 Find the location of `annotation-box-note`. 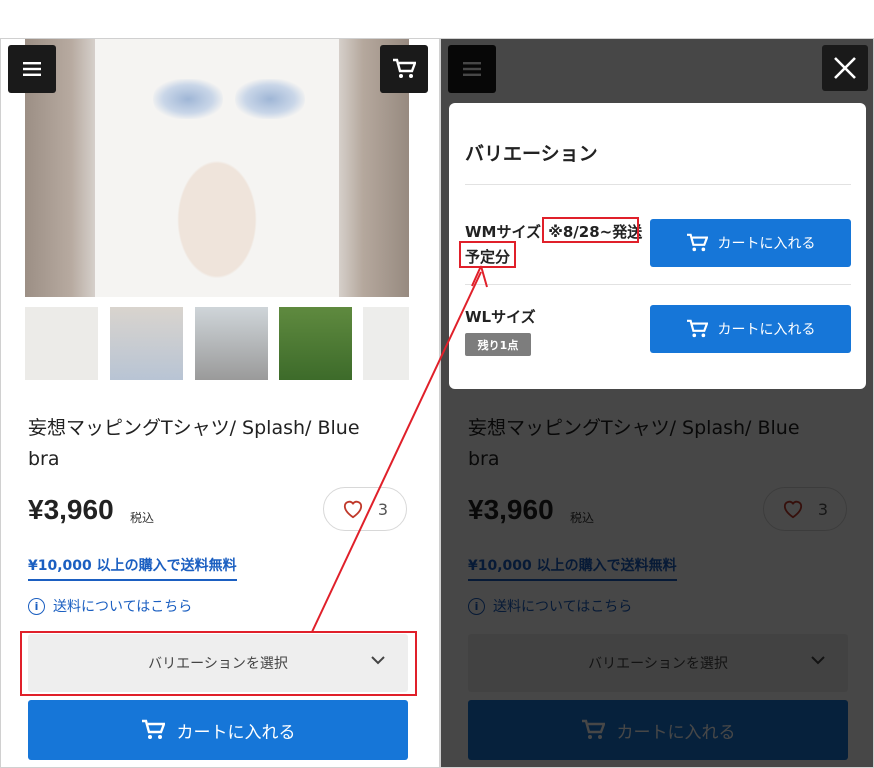

annotation-box-note is located at coordinates (487, 254).